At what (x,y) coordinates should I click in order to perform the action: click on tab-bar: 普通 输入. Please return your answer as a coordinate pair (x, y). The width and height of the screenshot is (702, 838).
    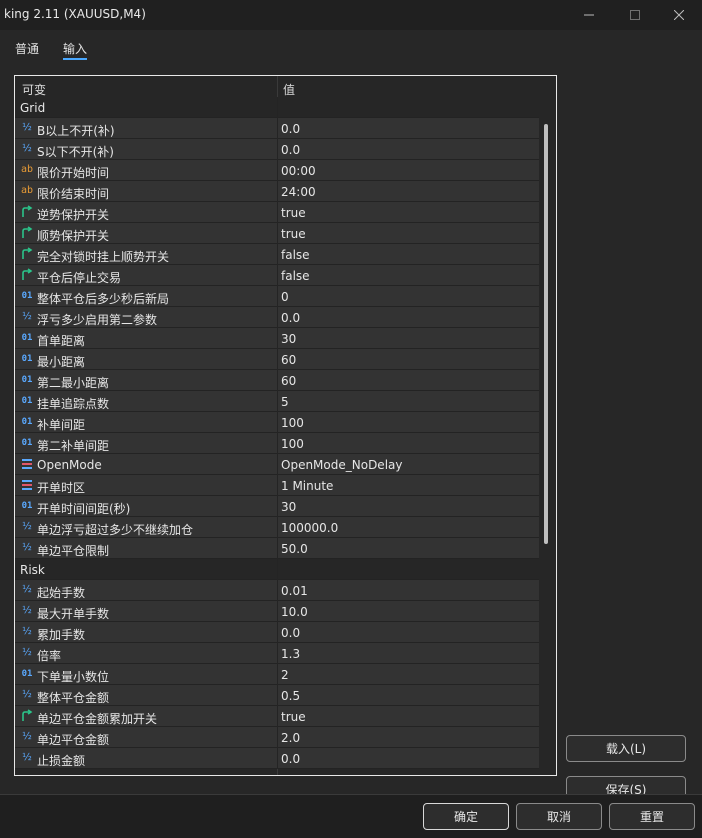
    Looking at the image, I should click on (351, 45).